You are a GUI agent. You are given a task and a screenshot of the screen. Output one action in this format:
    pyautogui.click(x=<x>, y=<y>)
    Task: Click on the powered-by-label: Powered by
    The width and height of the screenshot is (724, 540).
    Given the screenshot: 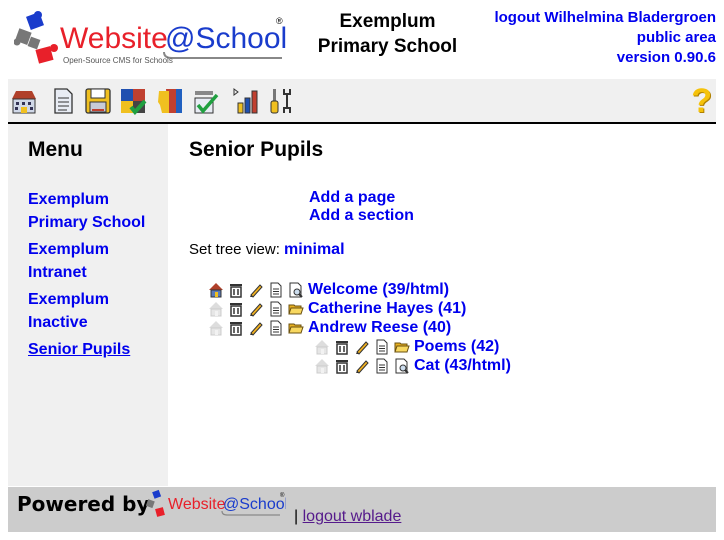 What is the action you would take?
    pyautogui.click(x=83, y=504)
    